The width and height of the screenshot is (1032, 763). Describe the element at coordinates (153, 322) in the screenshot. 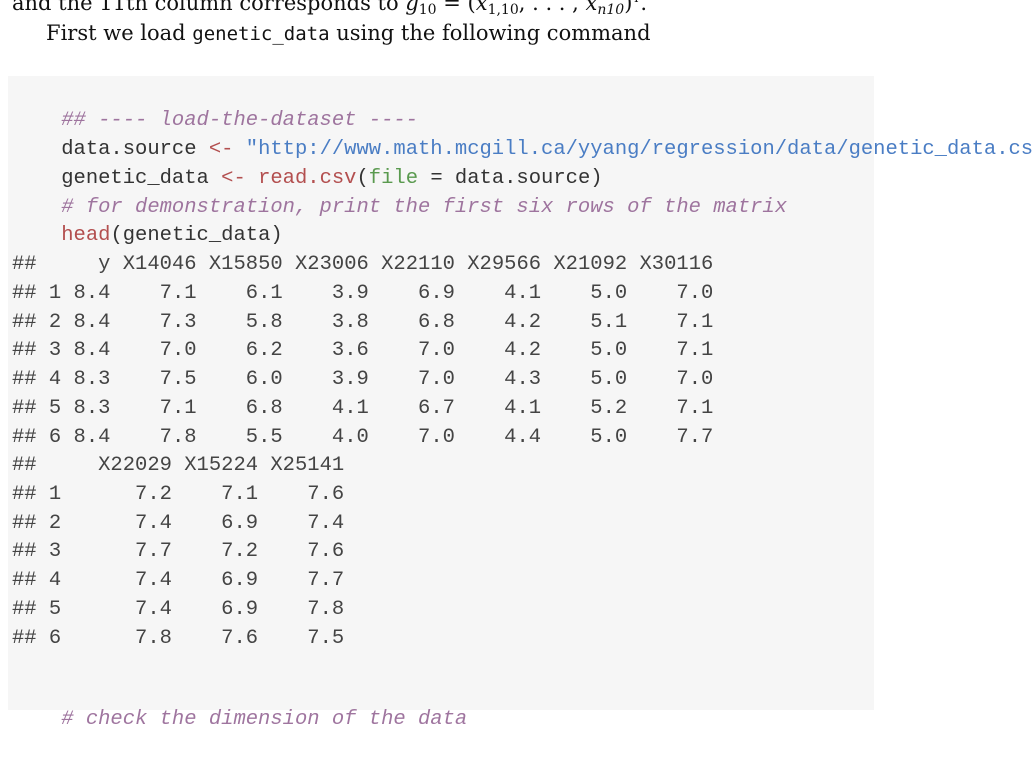

I see `table-cell: 7.3` at that location.